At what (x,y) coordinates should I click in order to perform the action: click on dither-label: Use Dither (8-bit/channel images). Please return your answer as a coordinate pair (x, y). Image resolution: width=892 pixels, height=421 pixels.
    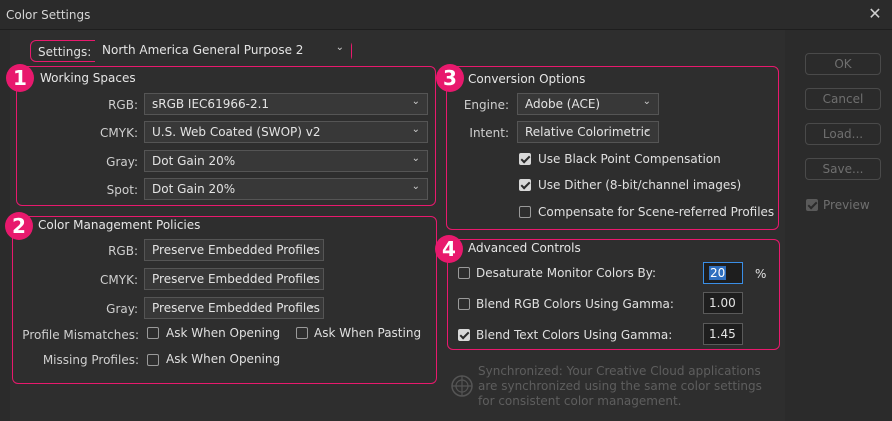
    Looking at the image, I should click on (640, 185).